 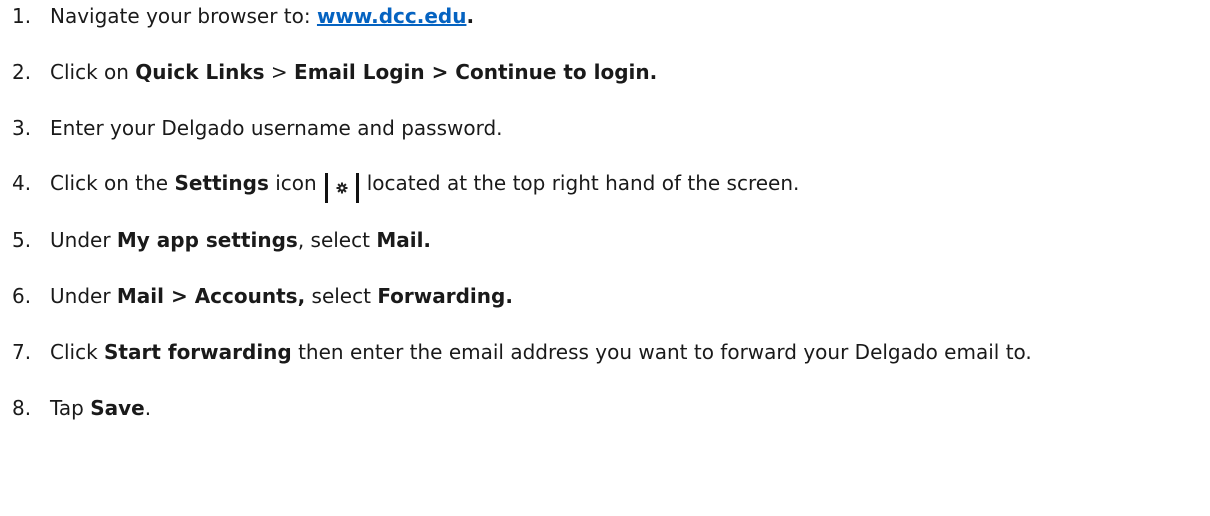 I want to click on step-number: 5., so click(x=22, y=240).